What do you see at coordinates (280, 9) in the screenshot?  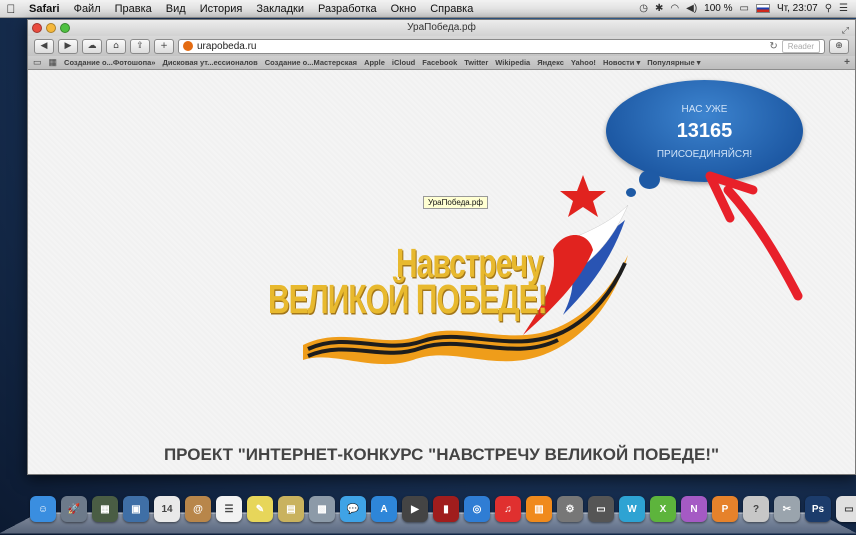 I see `menu-bookmarks: Закладки` at bounding box center [280, 9].